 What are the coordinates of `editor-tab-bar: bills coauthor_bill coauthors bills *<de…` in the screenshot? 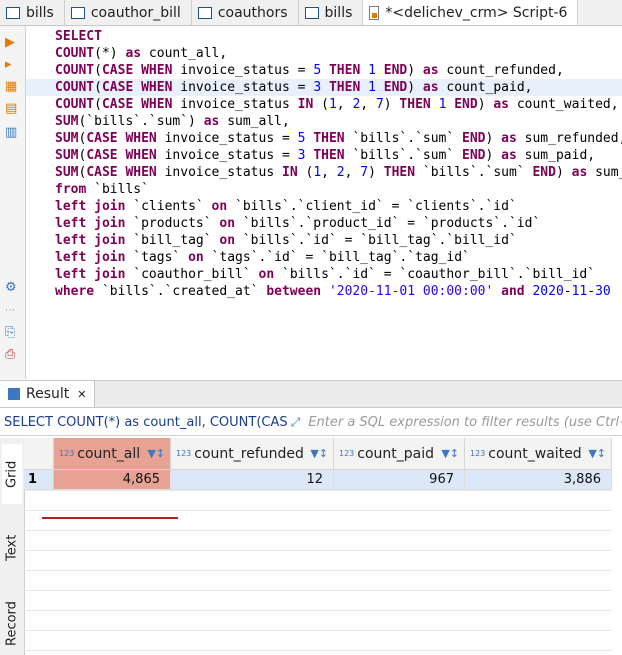 It's located at (311, 13).